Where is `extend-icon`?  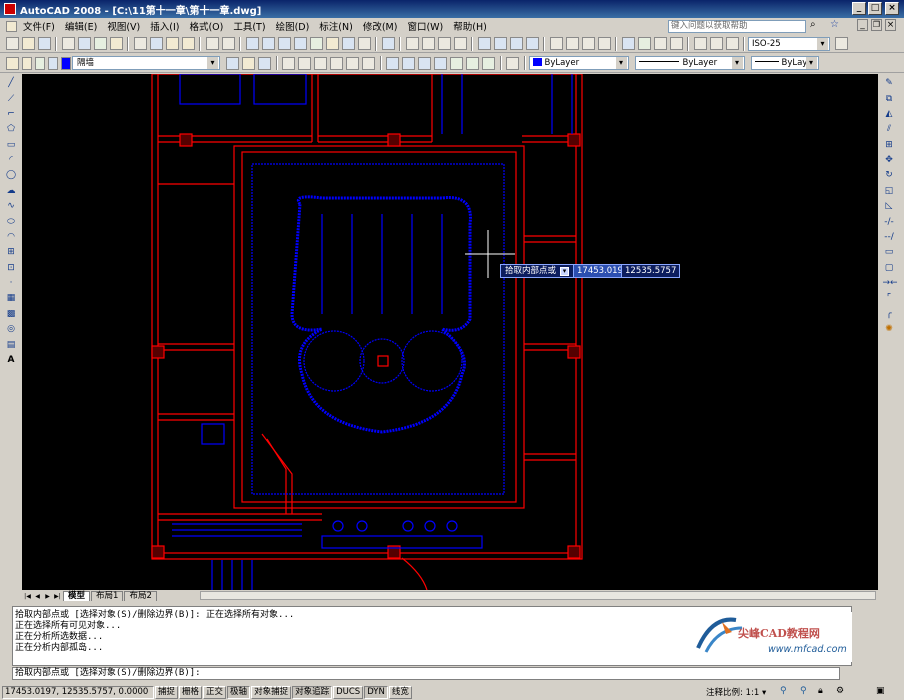 extend-icon is located at coordinates (352, 63).